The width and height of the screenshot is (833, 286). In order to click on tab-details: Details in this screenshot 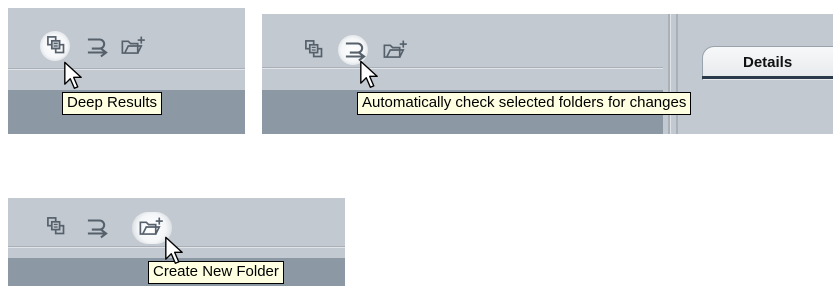, I will do `click(767, 63)`.